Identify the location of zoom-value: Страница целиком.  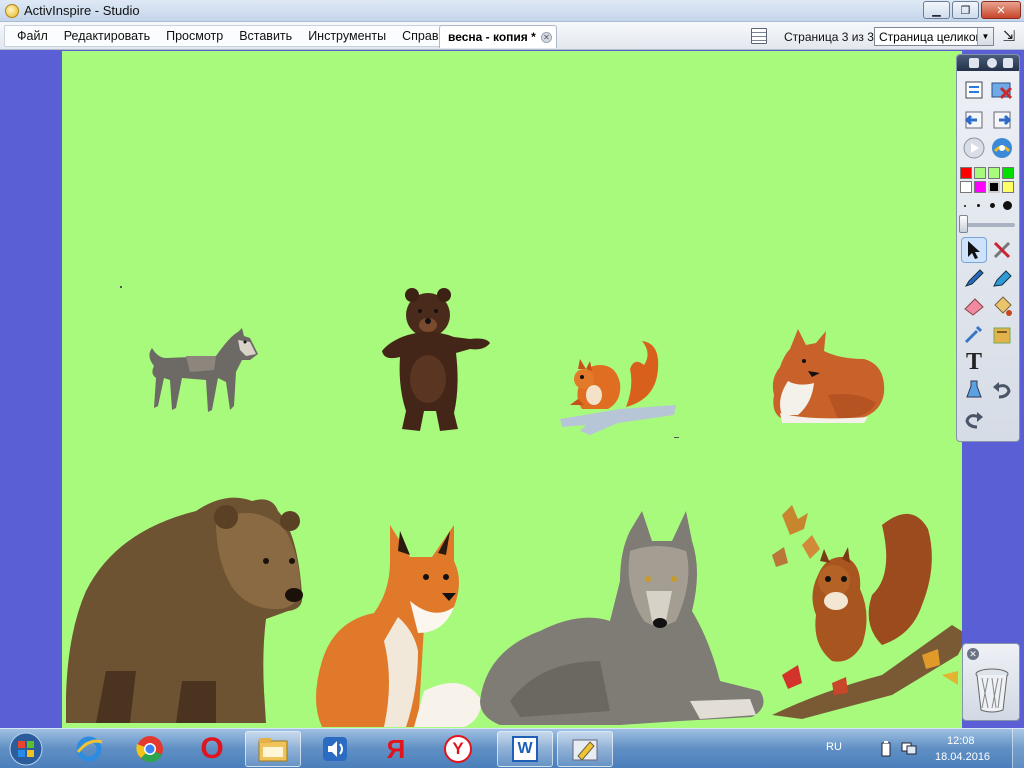
(931, 37).